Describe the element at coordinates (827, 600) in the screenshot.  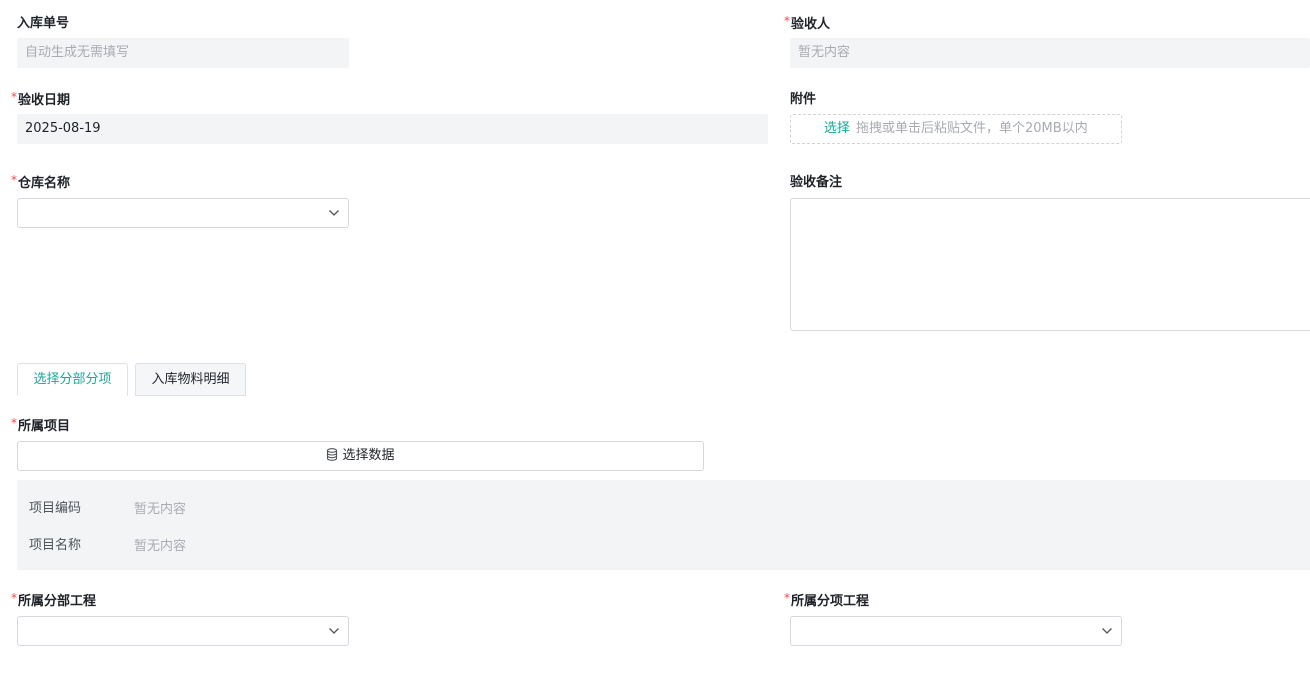
I see `sub-item-label: *所属分项工程` at that location.